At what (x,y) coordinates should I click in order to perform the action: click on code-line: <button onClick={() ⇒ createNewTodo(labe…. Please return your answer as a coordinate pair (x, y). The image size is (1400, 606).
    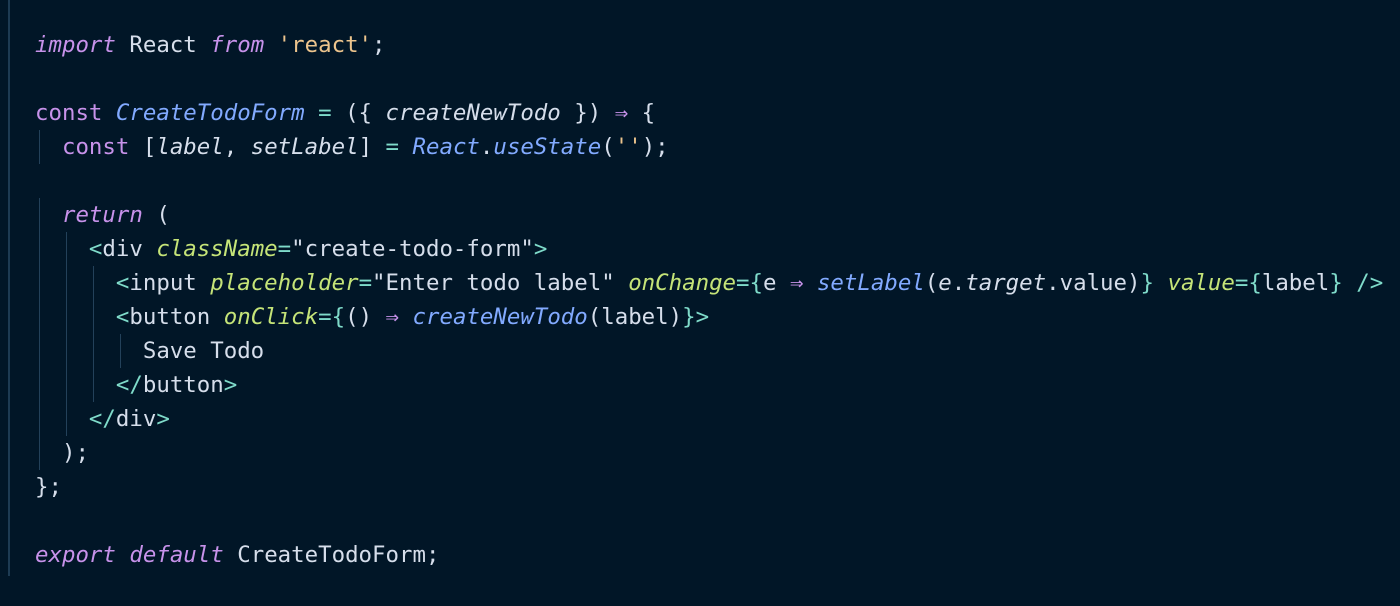
    Looking at the image, I should click on (709, 317).